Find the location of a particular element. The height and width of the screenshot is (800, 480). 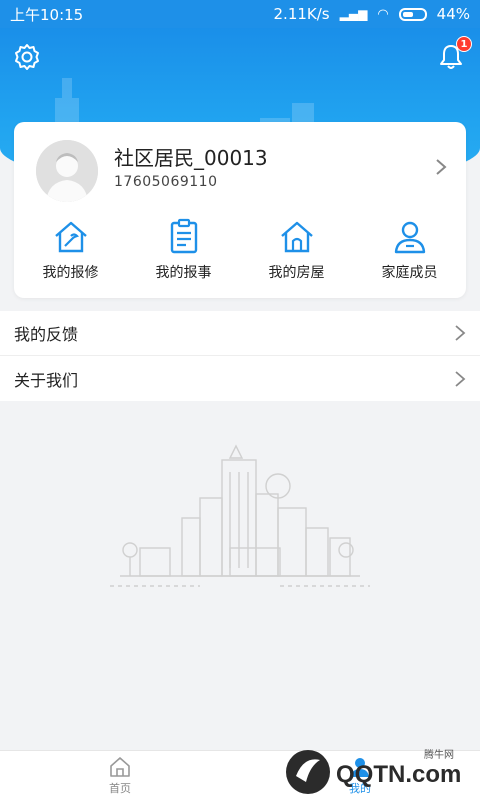

status-bar: 上午10:15 2.11K/s ▂▄▆ ◠ 44% is located at coordinates (240, 14).